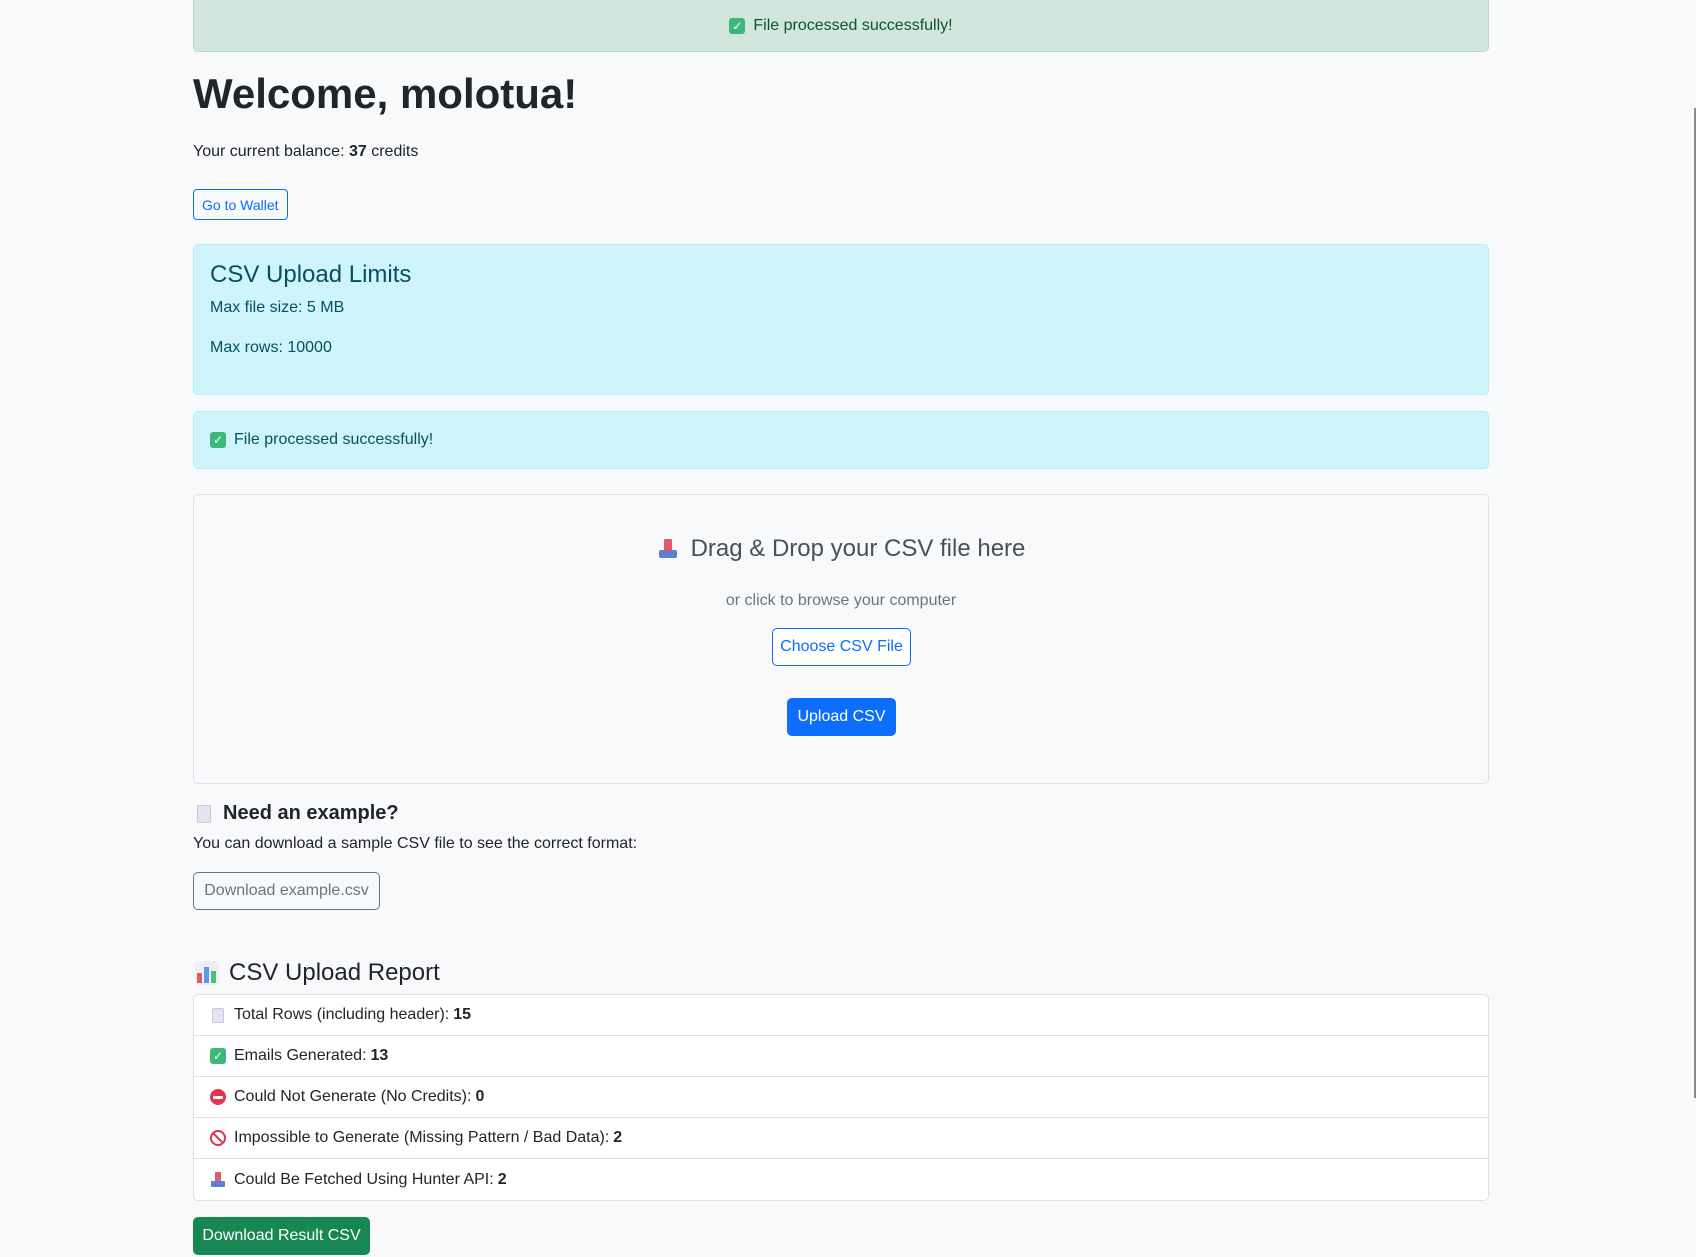  What do you see at coordinates (853, 25) in the screenshot?
I see `success-alert-text: File processed successfully!` at bounding box center [853, 25].